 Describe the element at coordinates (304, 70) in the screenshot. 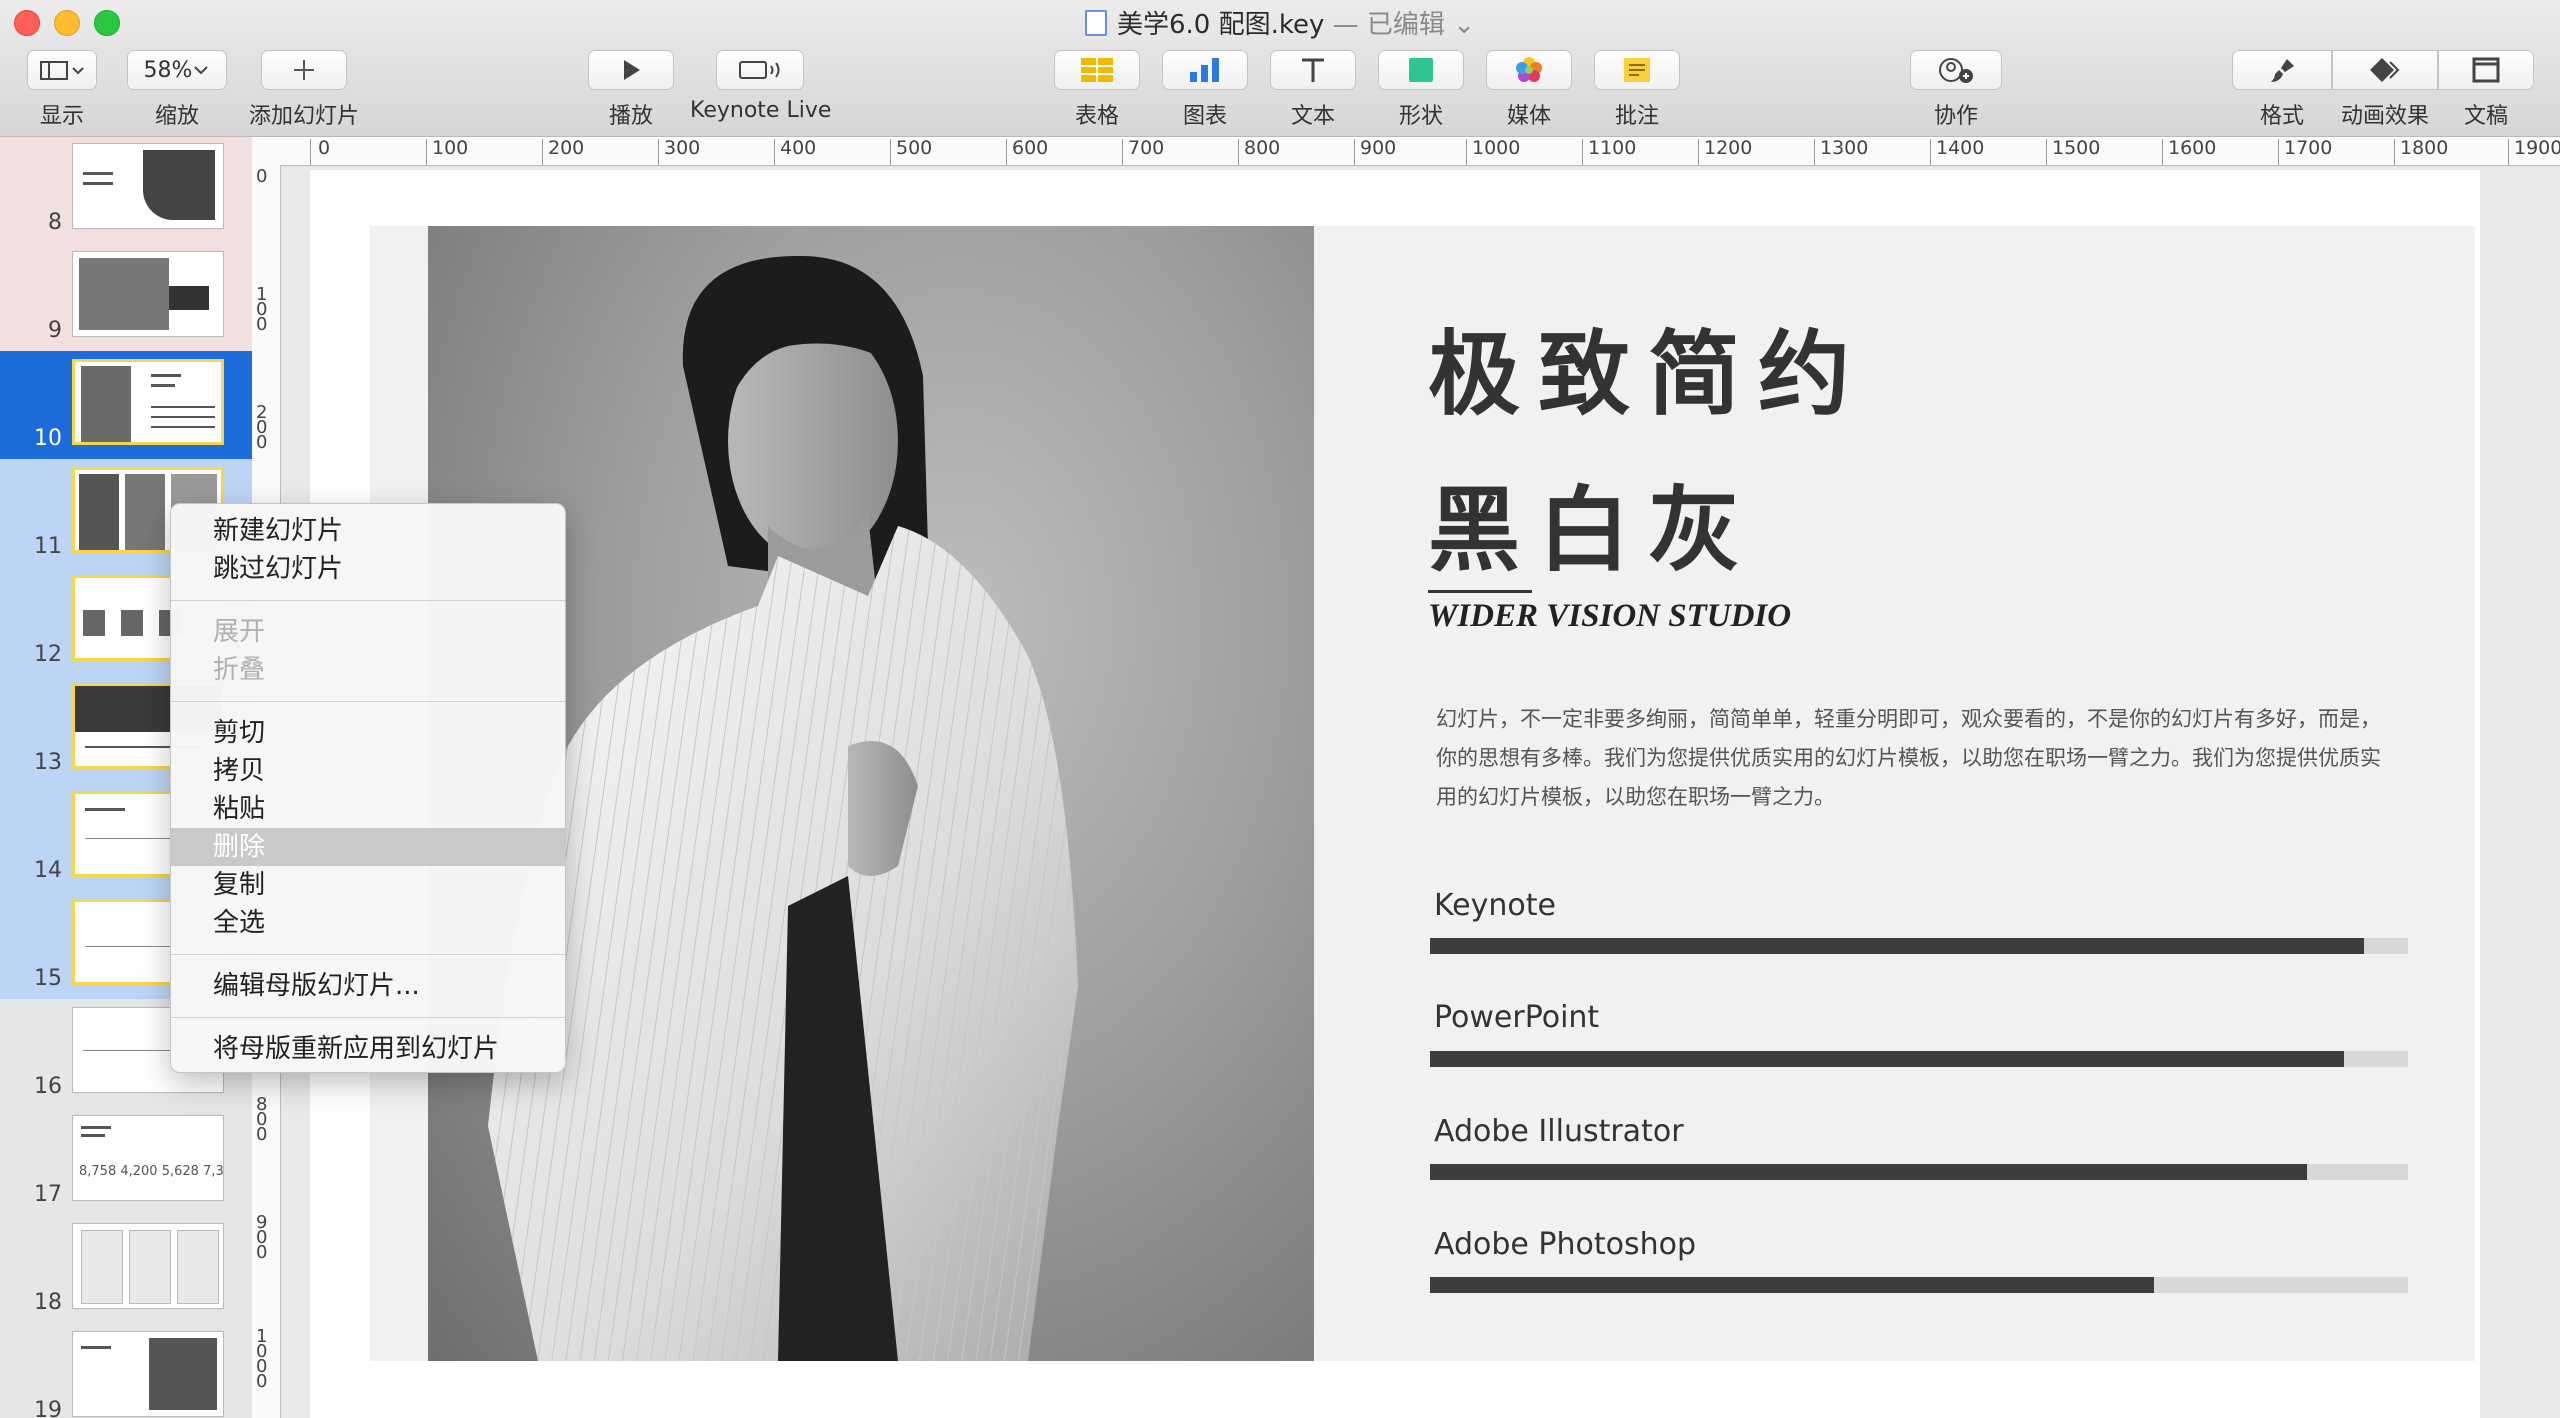

I see `plus-icon` at that location.